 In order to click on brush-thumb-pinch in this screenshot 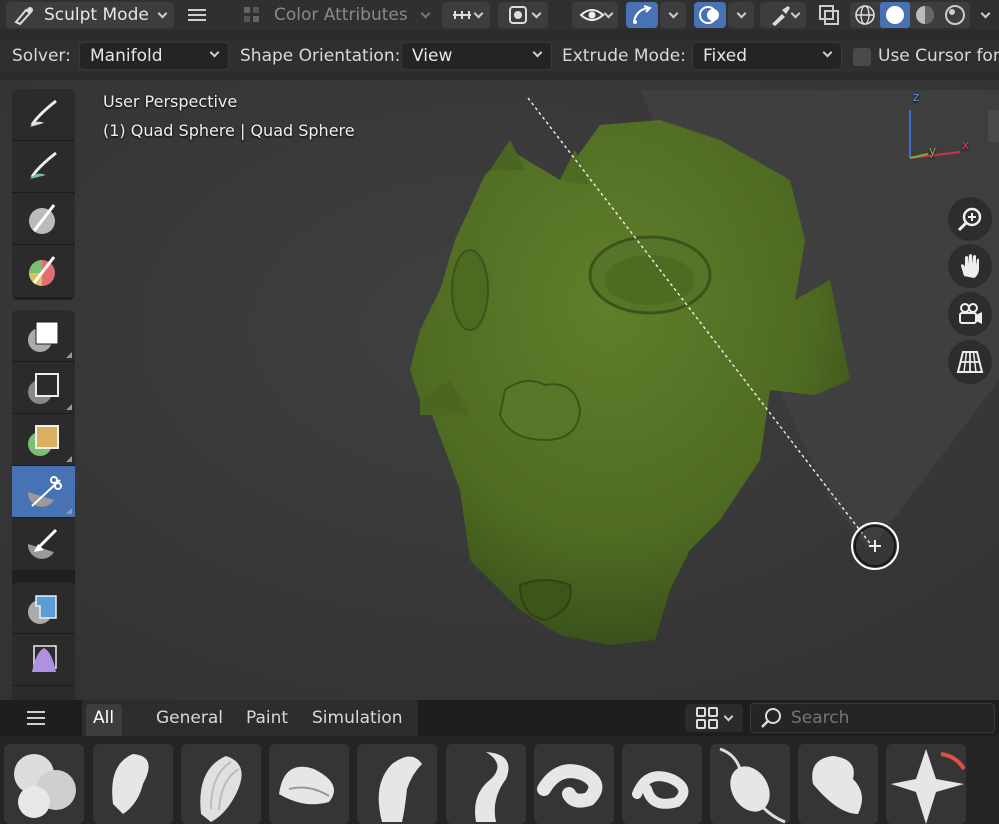, I will do `click(926, 784)`.